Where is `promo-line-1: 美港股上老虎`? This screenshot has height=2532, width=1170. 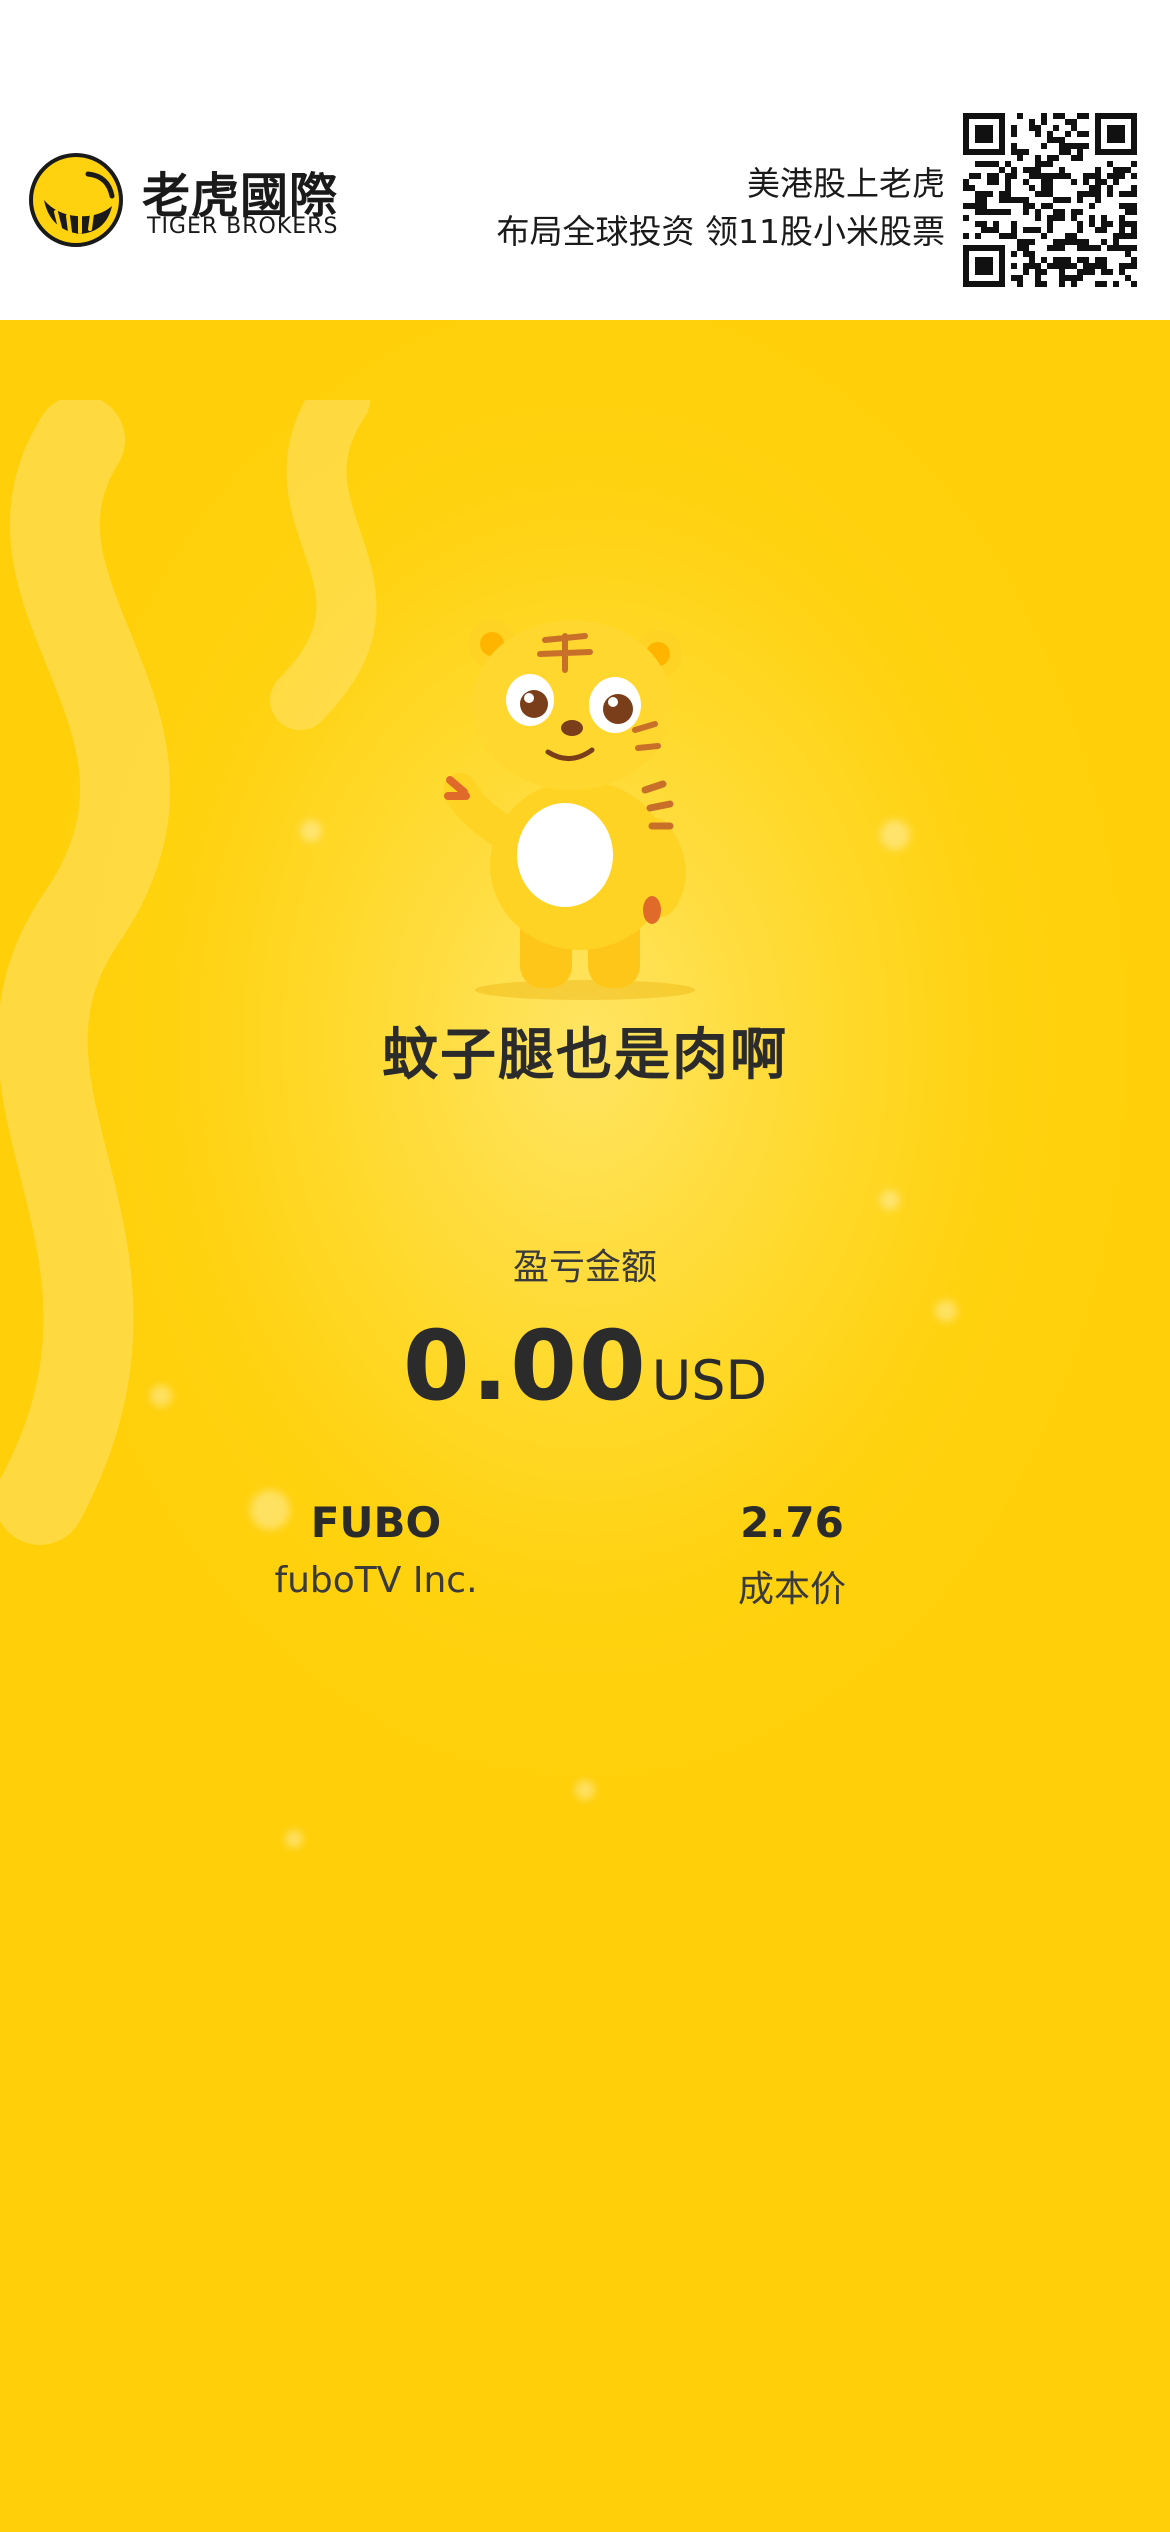
promo-line-1: 美港股上老虎 is located at coordinates (846, 183).